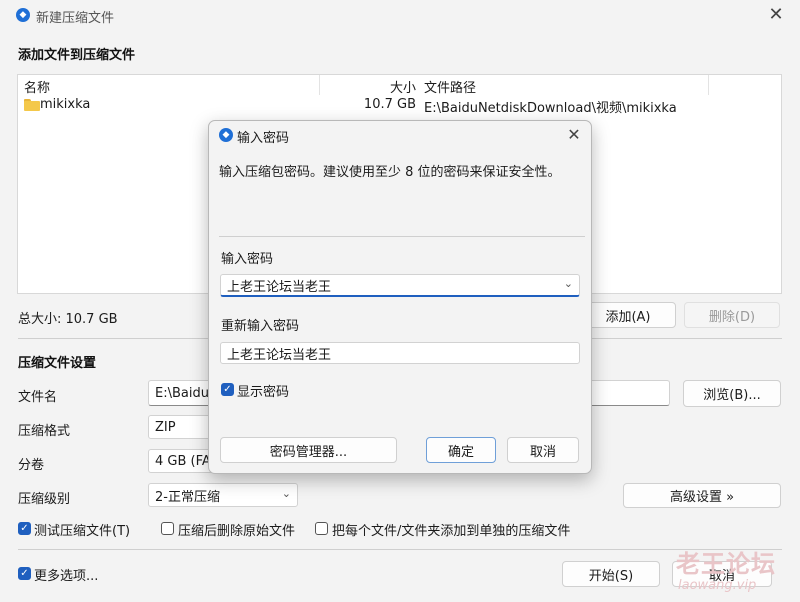 The height and width of the screenshot is (602, 800). I want to click on delete-after-label: 压缩后删除原始文件, so click(236, 529).